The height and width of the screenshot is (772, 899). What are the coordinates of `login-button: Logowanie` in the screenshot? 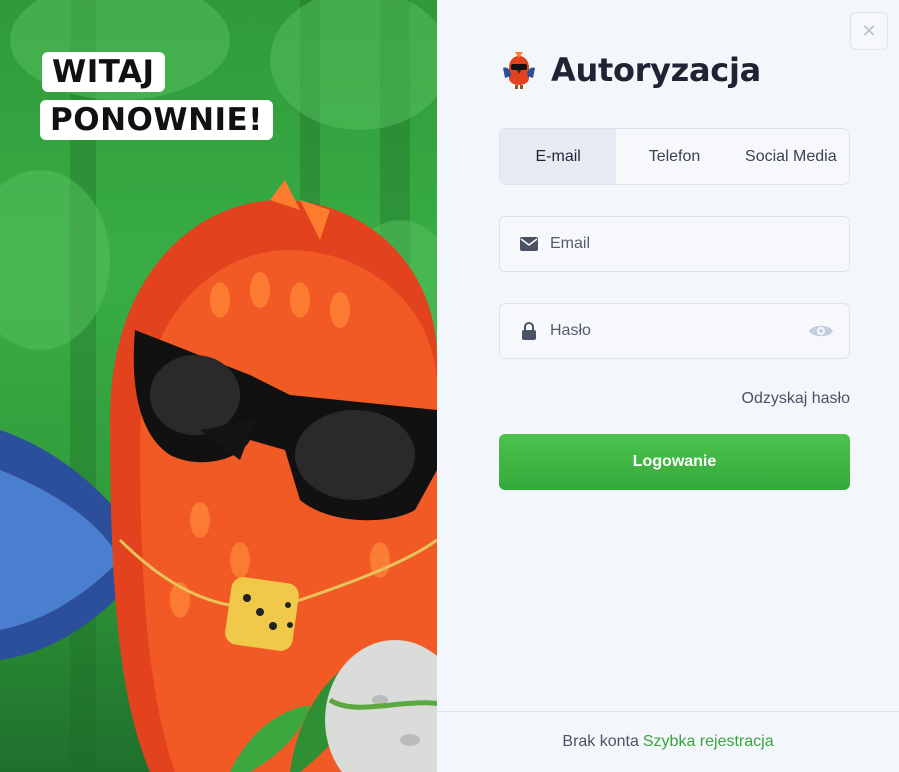 It's located at (674, 462).